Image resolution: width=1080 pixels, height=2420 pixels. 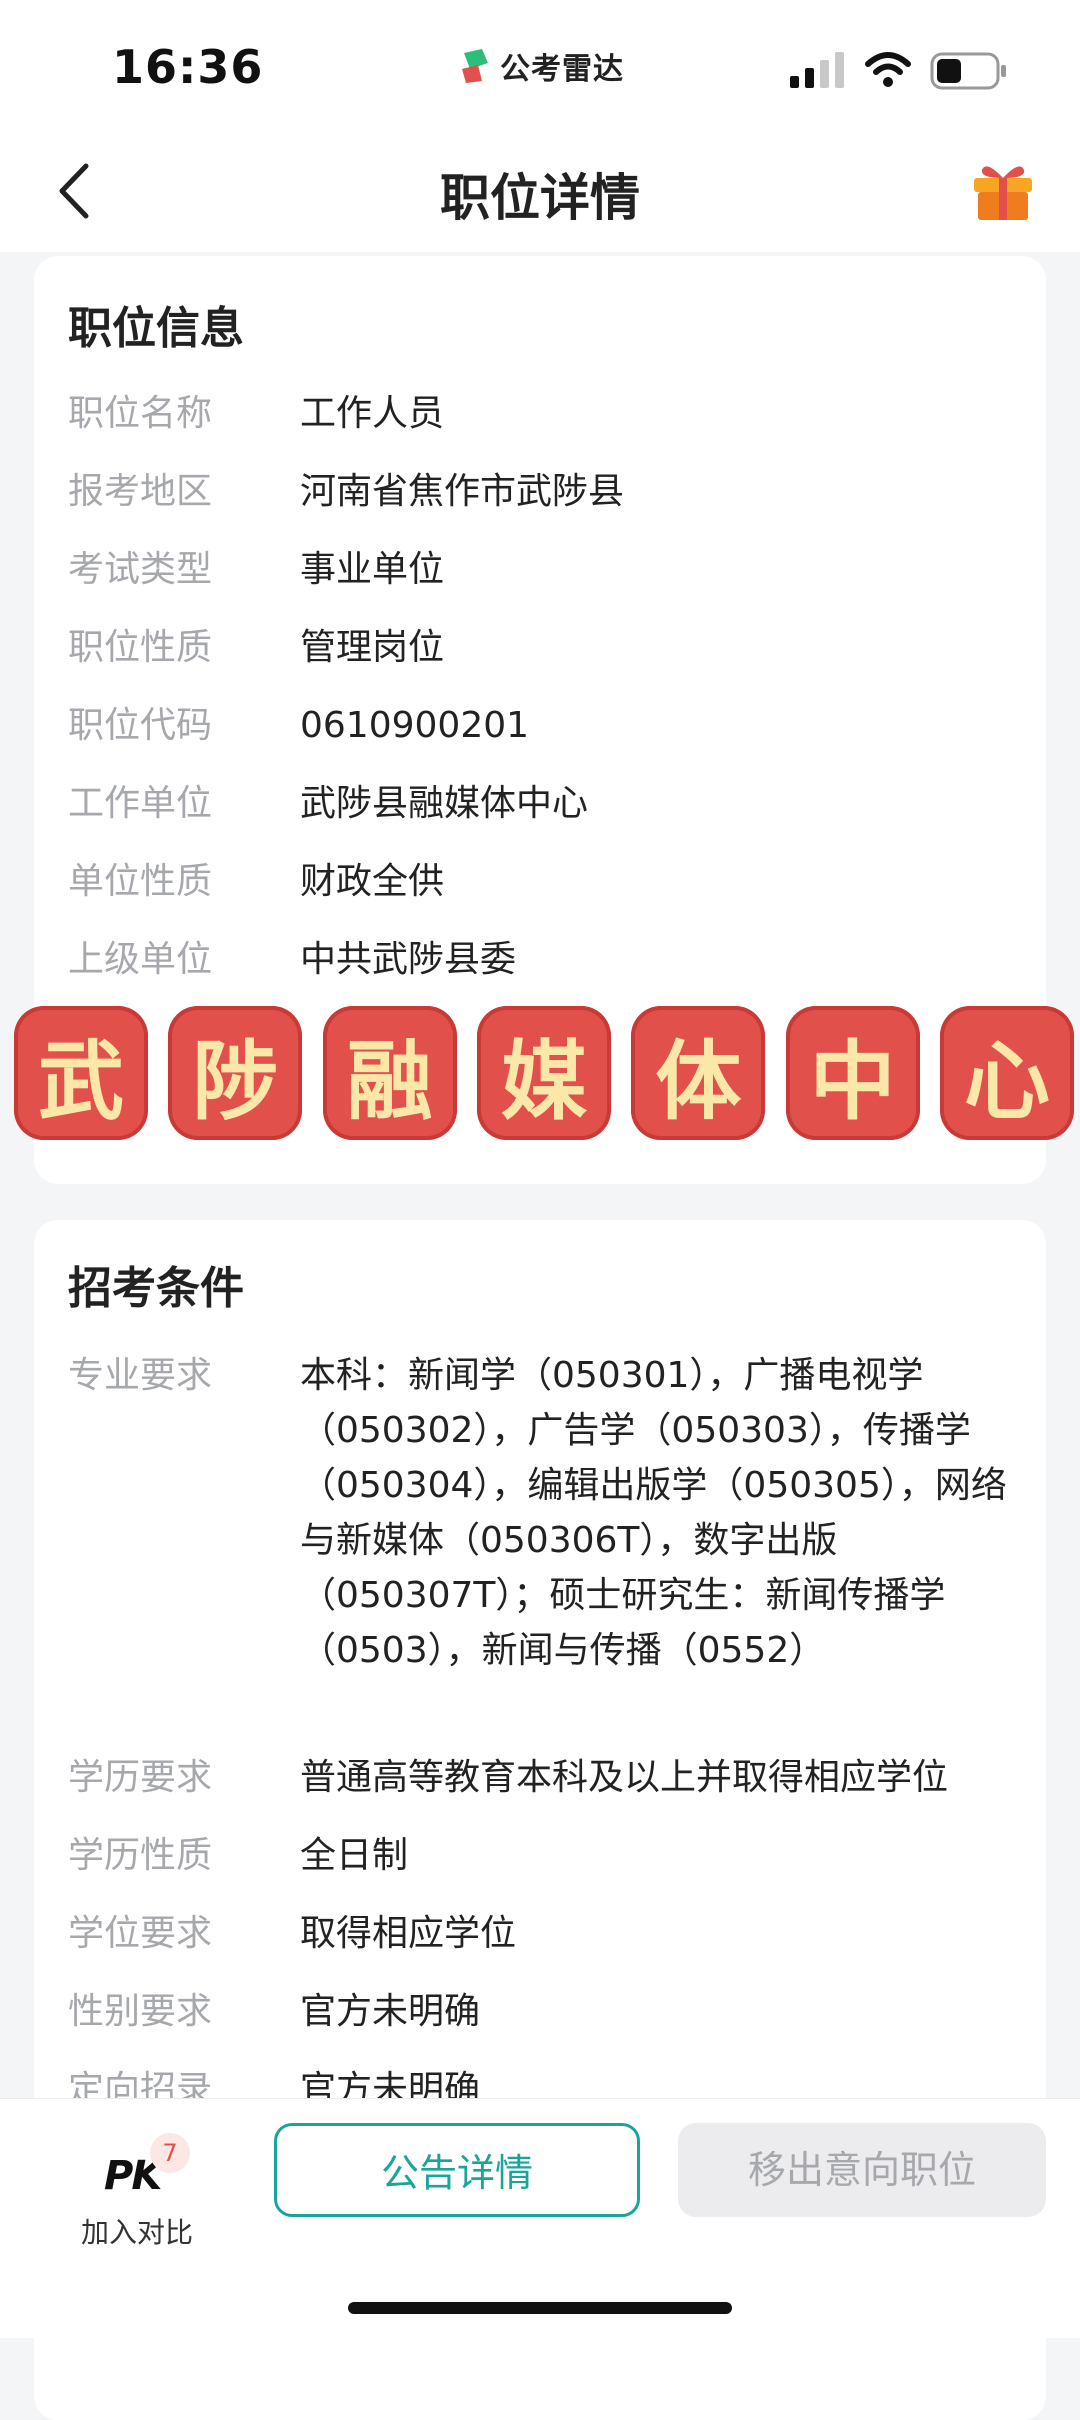 I want to click on info-row: 职位代码 0610900201, so click(x=548, y=726).